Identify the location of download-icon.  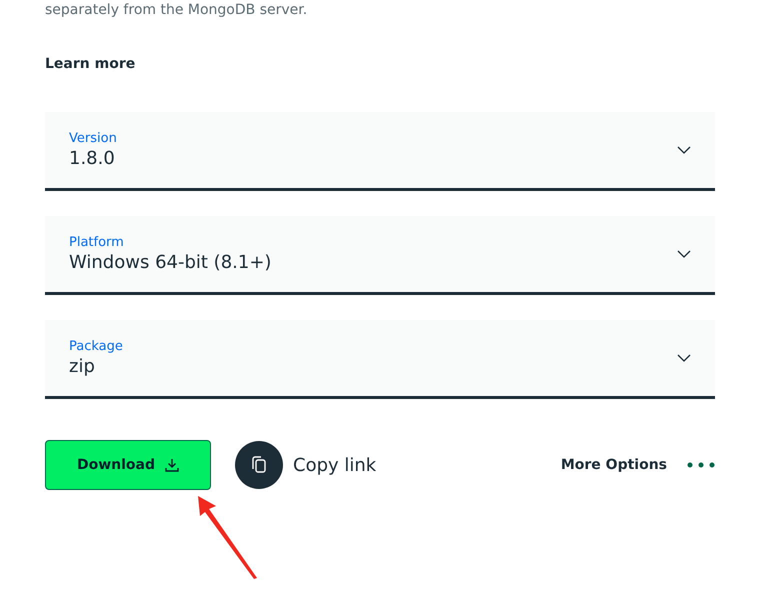
(172, 465).